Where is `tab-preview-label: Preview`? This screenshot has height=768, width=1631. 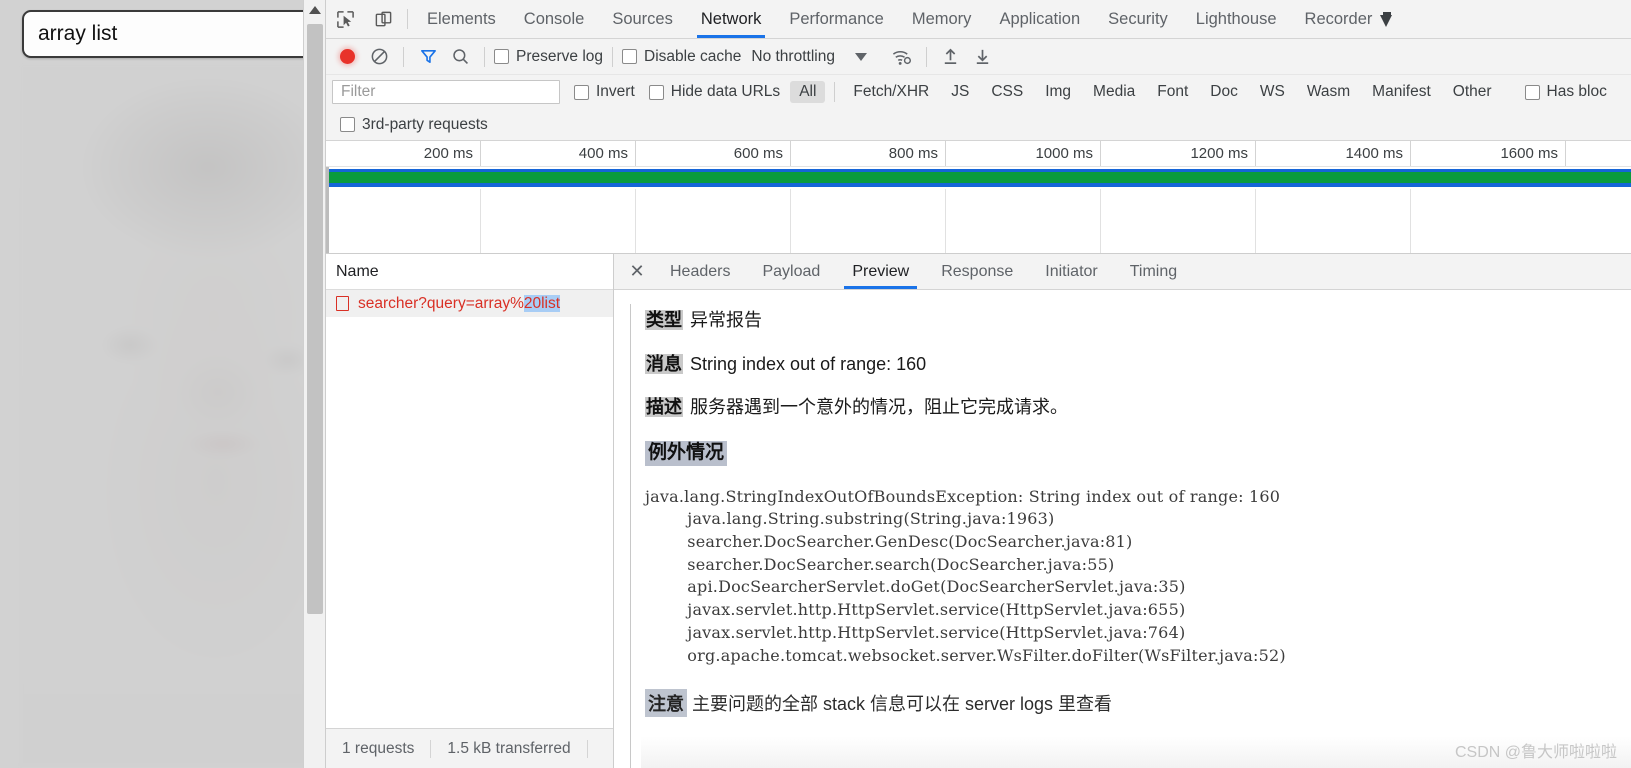 tab-preview-label: Preview is located at coordinates (881, 271).